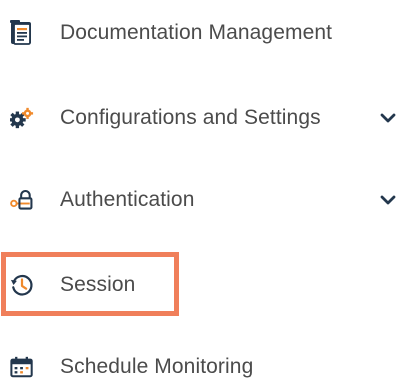 This screenshot has height=383, width=407. What do you see at coordinates (98, 284) in the screenshot?
I see `menu-item-label: Session` at bounding box center [98, 284].